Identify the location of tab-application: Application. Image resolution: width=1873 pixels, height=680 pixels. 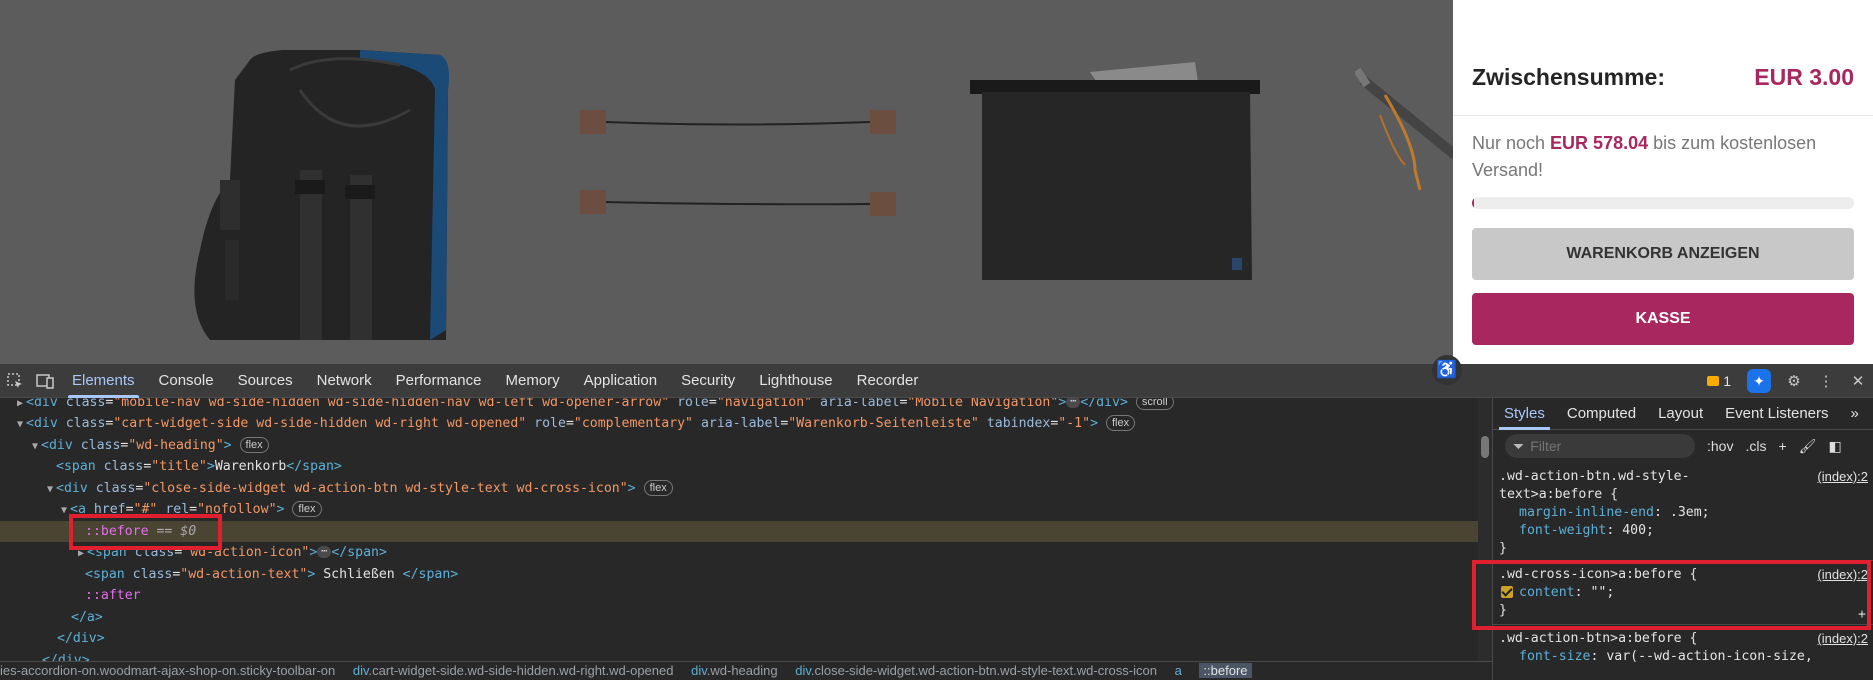
(620, 381).